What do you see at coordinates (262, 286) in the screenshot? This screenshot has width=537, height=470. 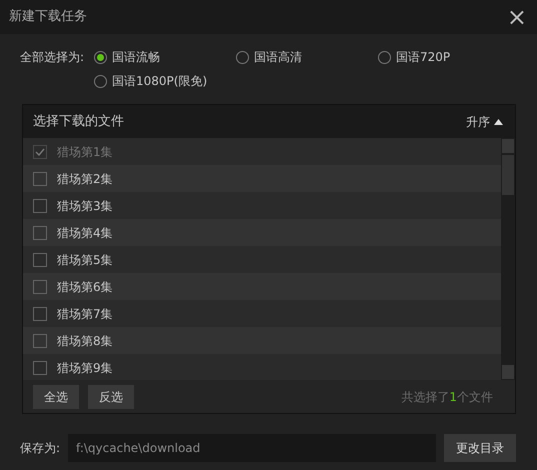 I see `file-row: 猎场第6集` at bounding box center [262, 286].